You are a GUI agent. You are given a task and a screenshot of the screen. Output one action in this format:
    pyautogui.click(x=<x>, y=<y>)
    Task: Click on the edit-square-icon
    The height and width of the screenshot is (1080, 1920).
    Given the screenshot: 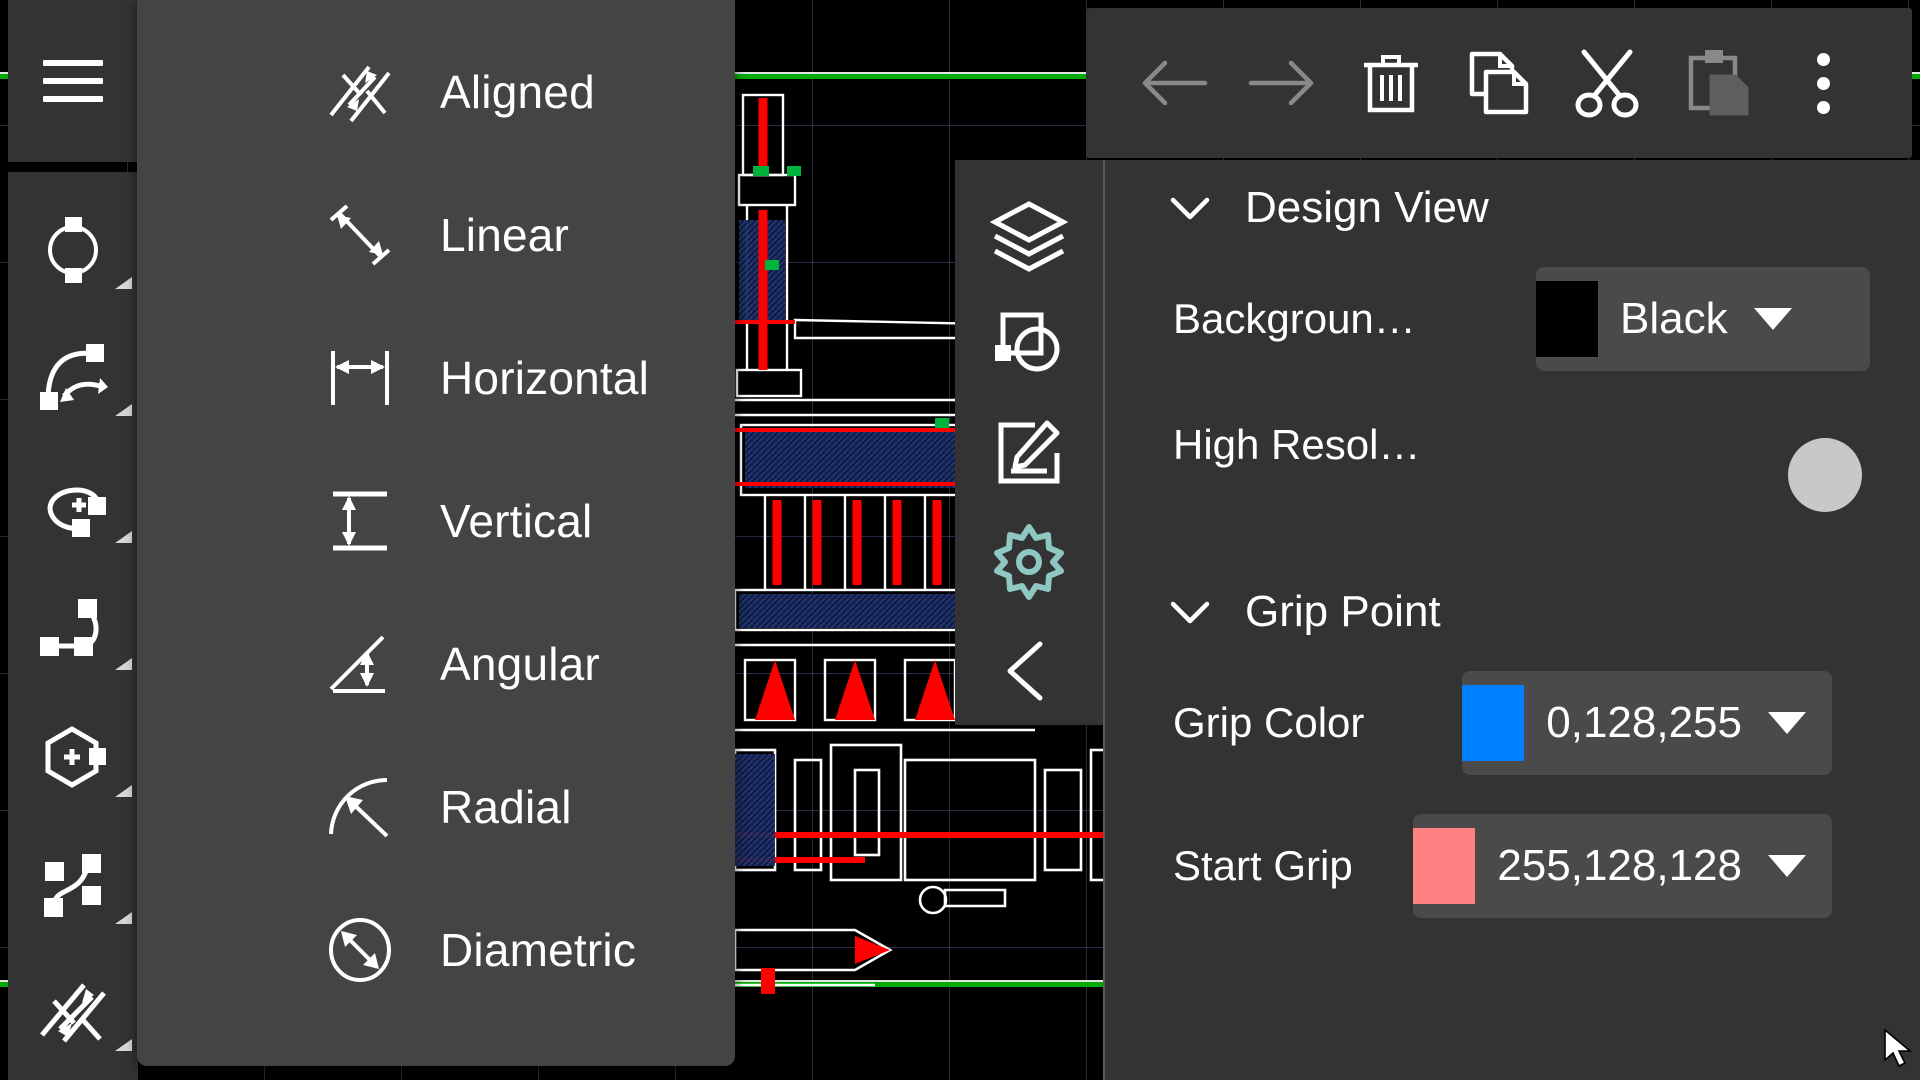 What is the action you would take?
    pyautogui.click(x=1029, y=452)
    